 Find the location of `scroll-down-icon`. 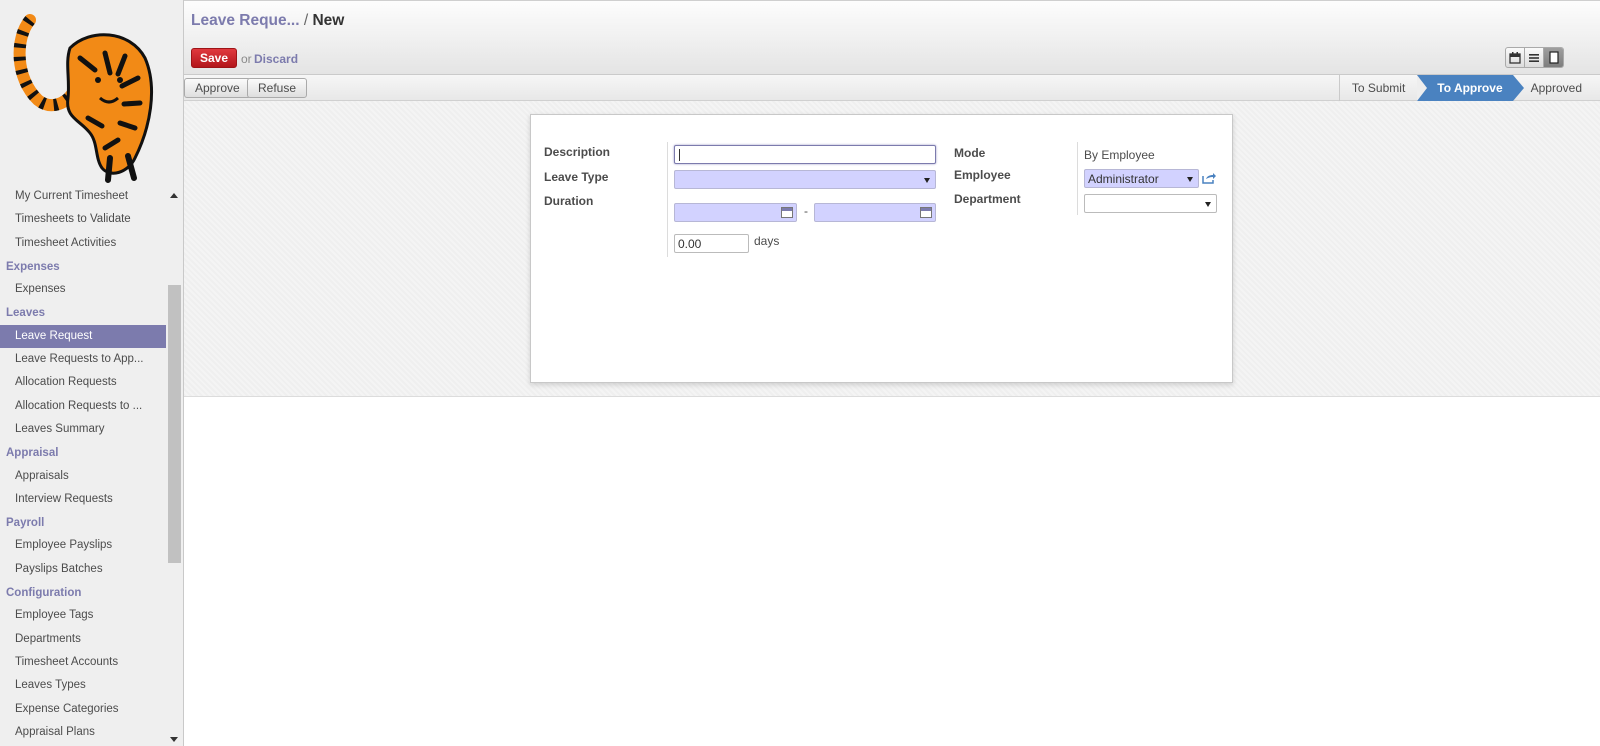

scroll-down-icon is located at coordinates (174, 739).